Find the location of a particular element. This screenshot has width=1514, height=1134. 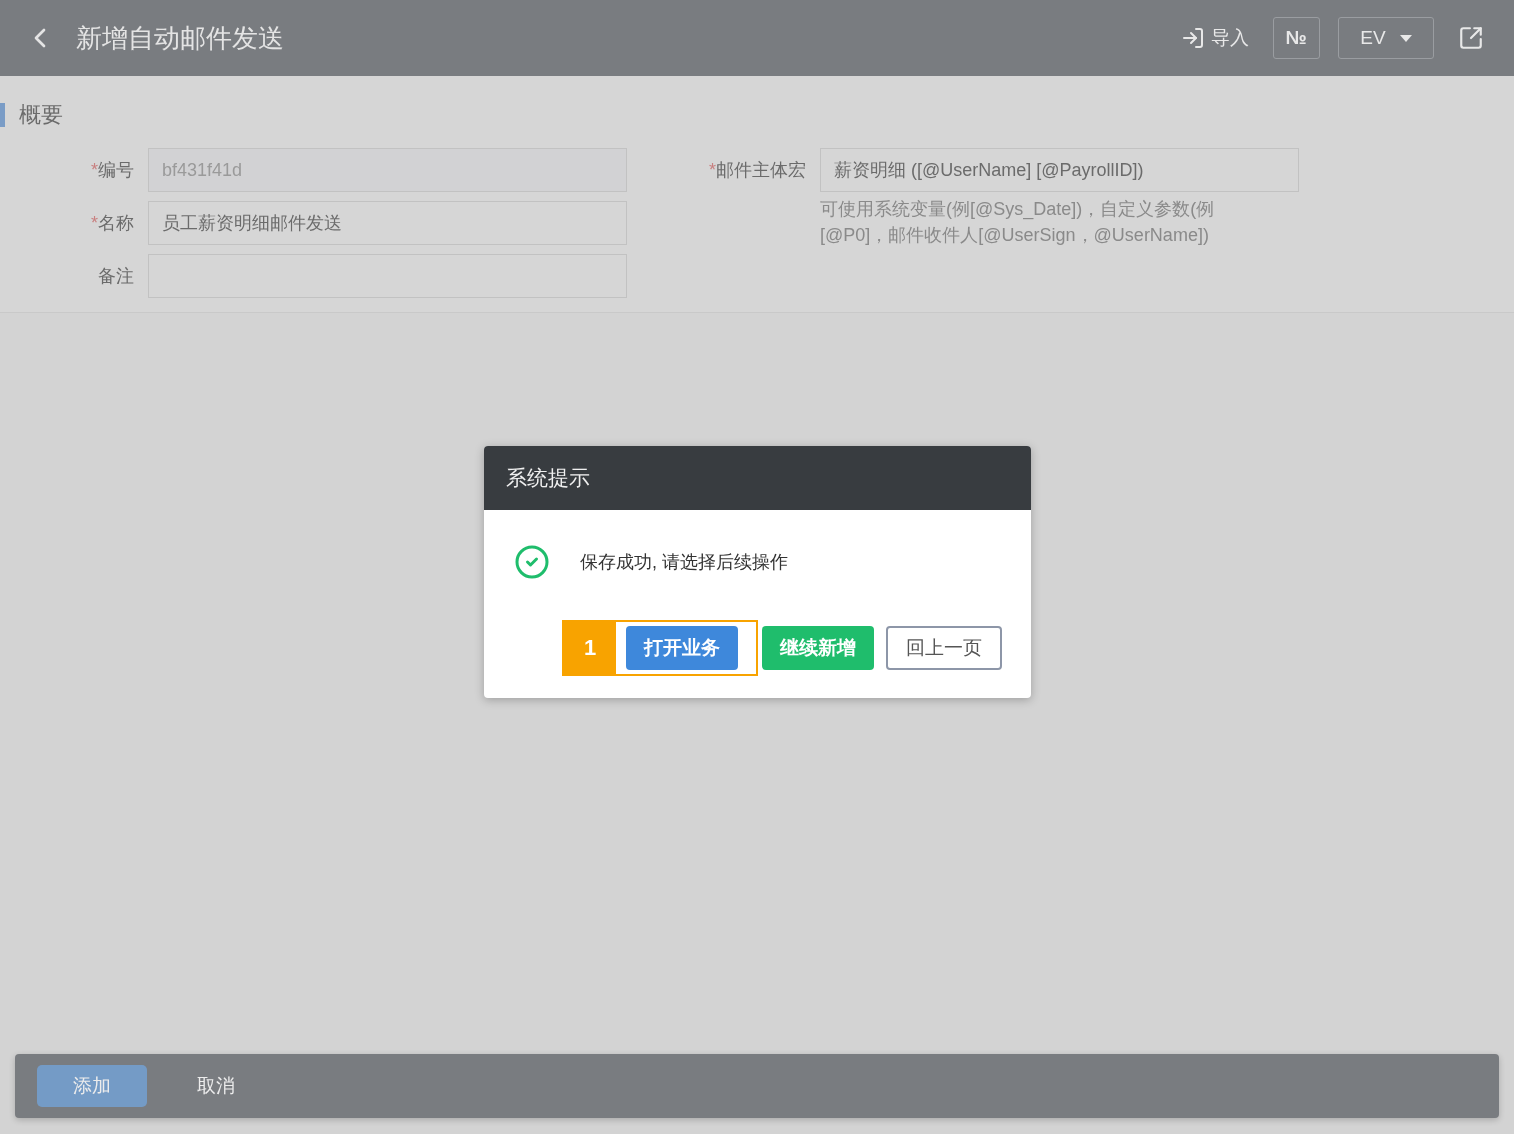

dialog-message: 保存成功, 请选择后续操作 is located at coordinates (684, 562).